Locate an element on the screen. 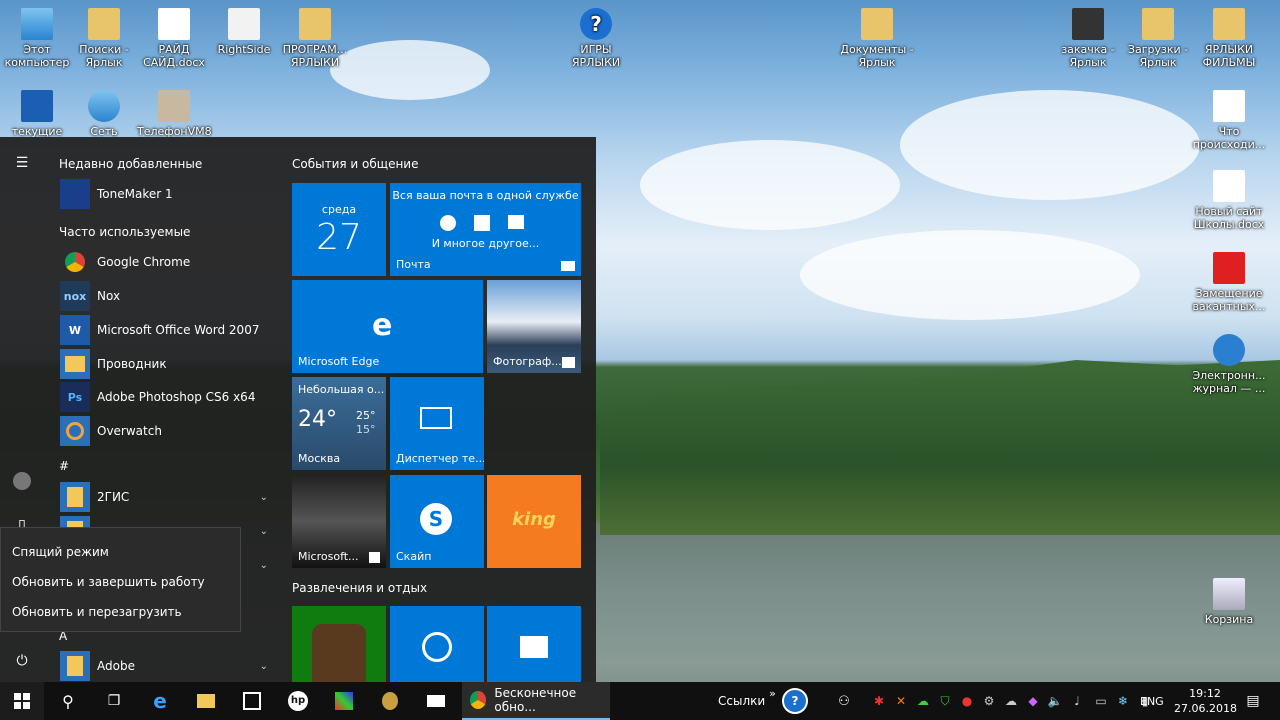  hamburger-menu-icon: ☰ is located at coordinates (22, 163).